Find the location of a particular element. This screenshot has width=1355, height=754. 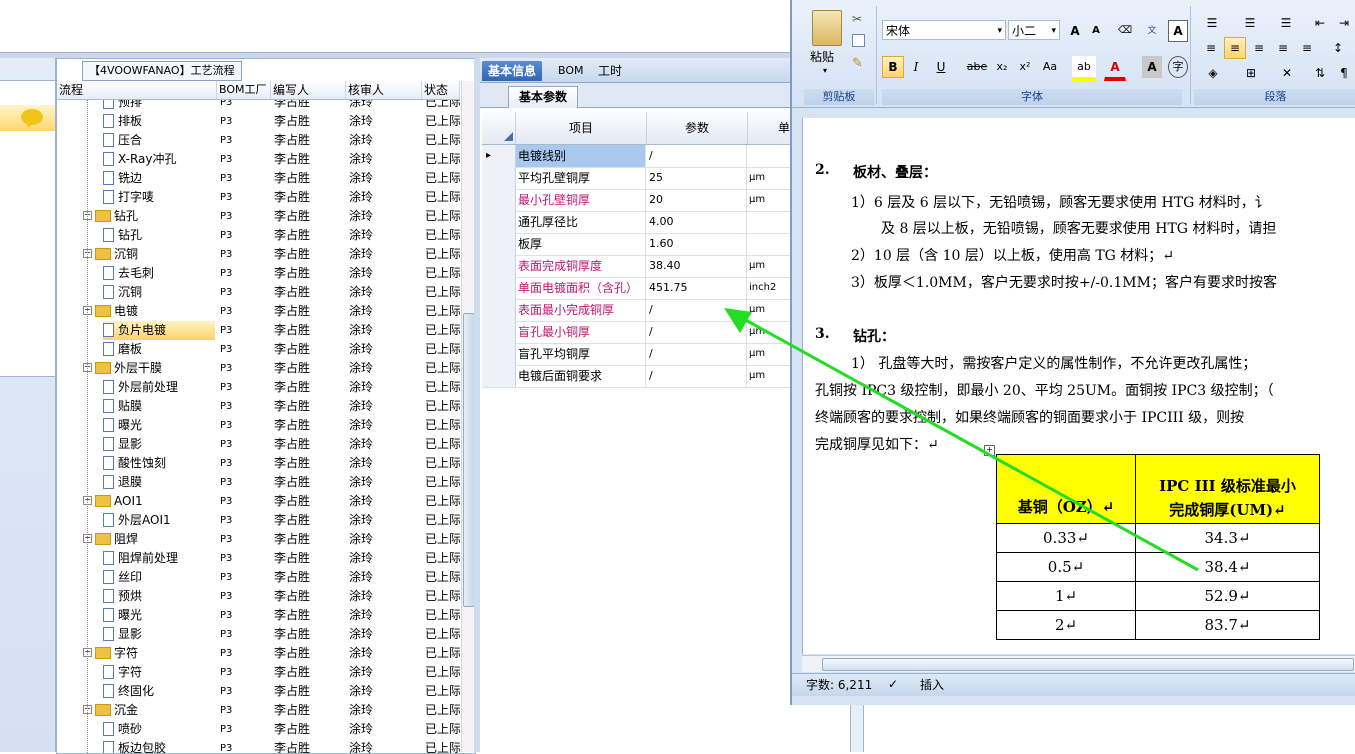

multilevel-list-icon: ☰ is located at coordinates (1286, 23).